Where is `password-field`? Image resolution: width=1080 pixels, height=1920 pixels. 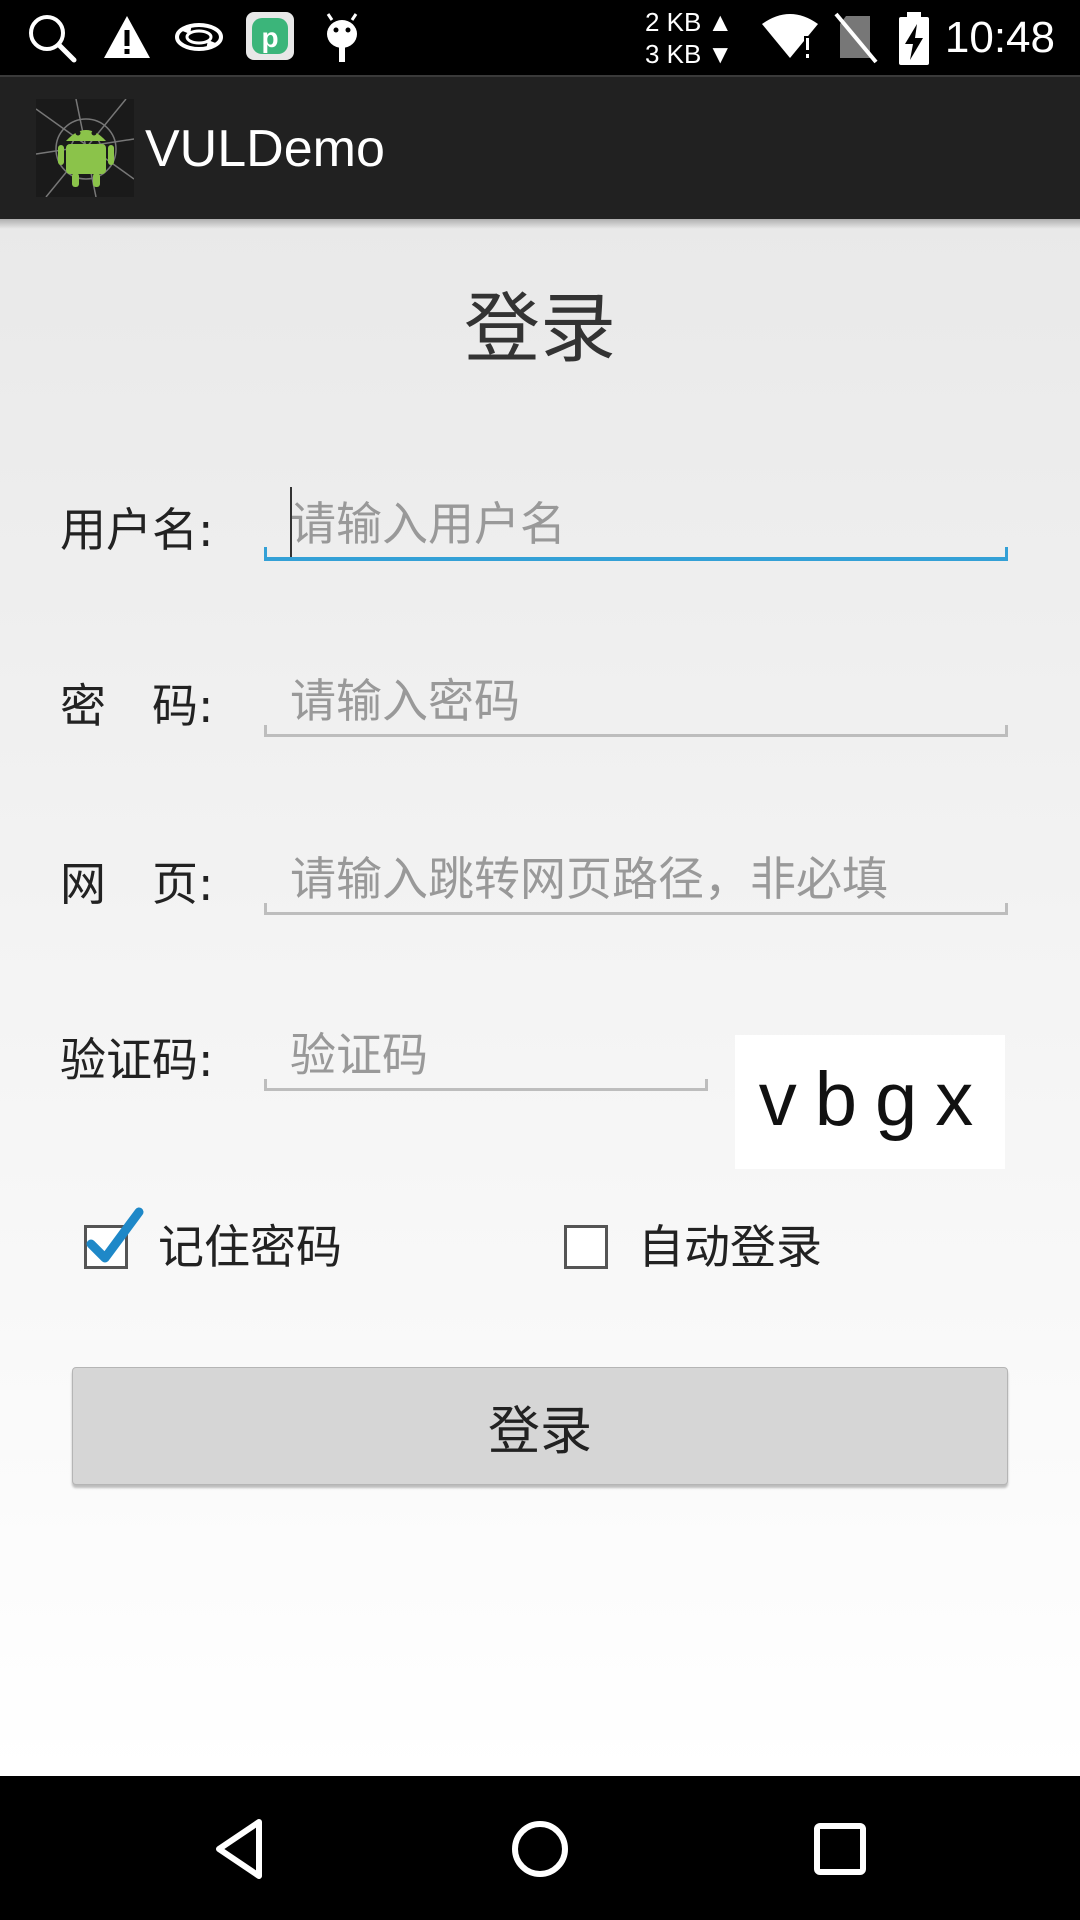
password-field is located at coordinates (636, 702).